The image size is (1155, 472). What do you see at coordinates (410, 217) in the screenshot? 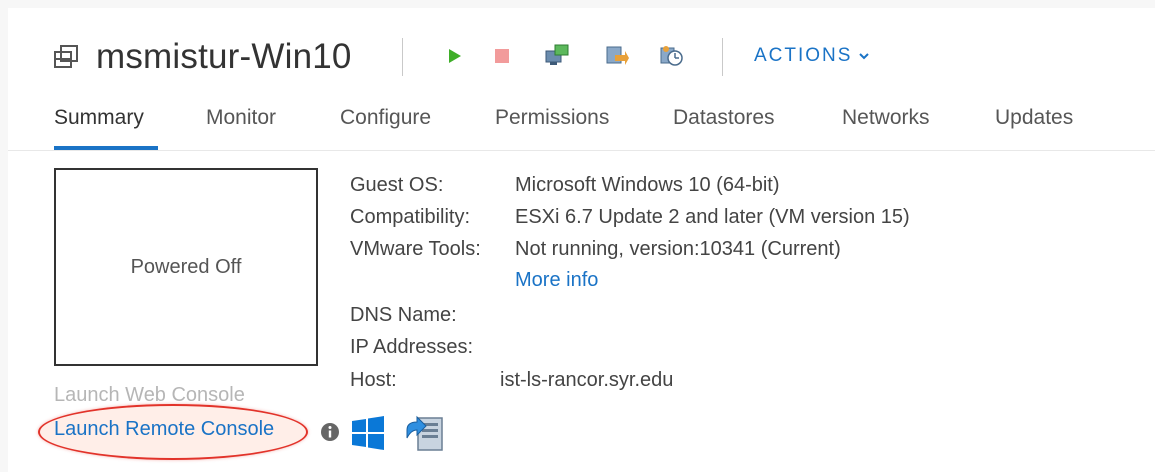
I see `compatibility-label: Compatibility:` at bounding box center [410, 217].